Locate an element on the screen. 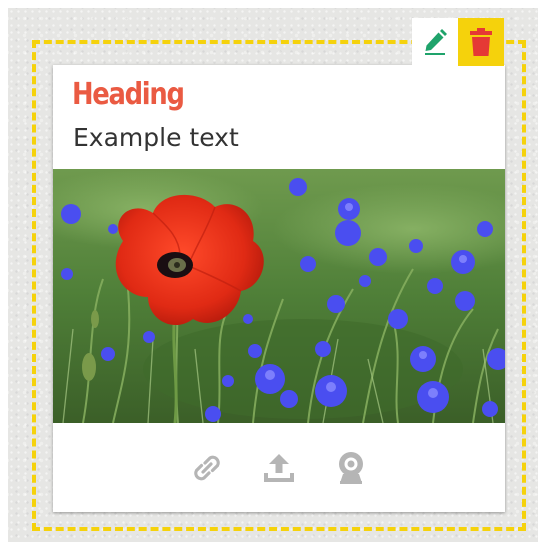  card-actions is located at coordinates (279, 467).